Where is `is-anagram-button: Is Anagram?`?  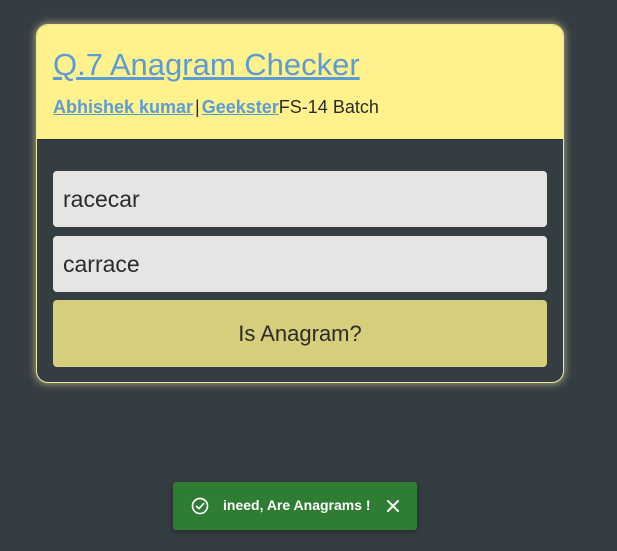
is-anagram-button: Is Anagram? is located at coordinates (300, 333).